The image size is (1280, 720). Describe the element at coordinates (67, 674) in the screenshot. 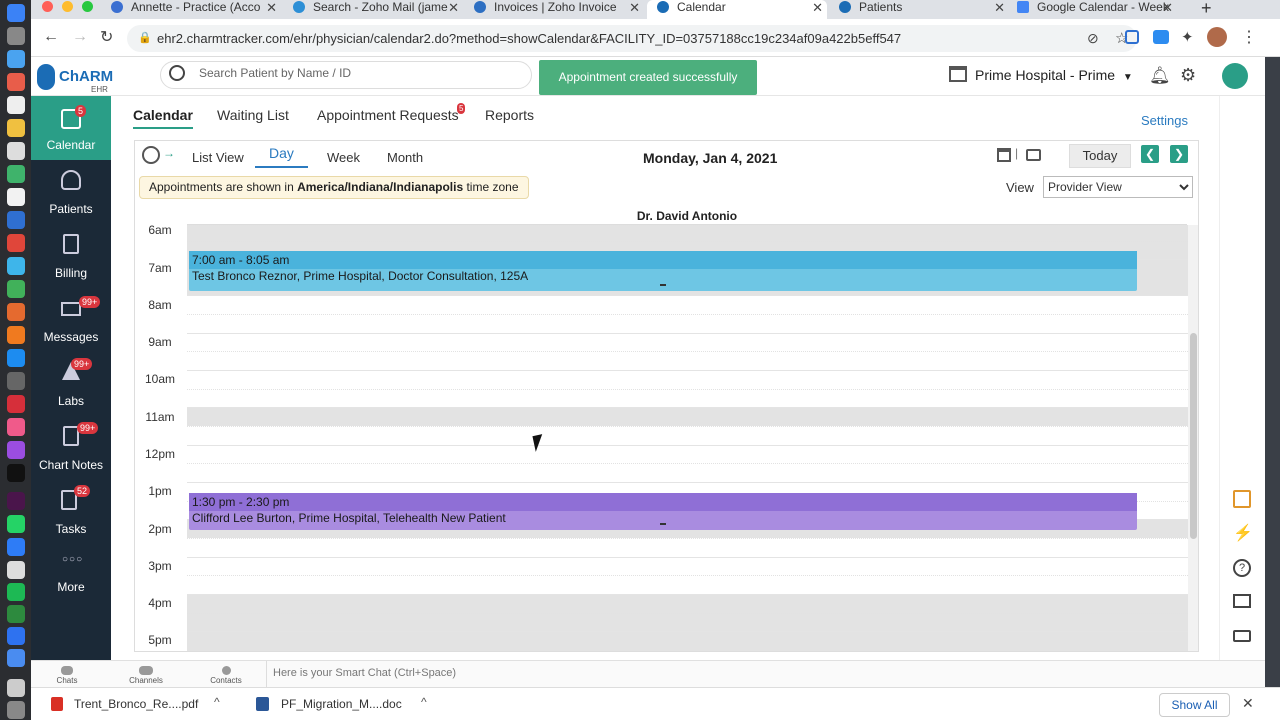

I see `chats-button: Chats` at that location.